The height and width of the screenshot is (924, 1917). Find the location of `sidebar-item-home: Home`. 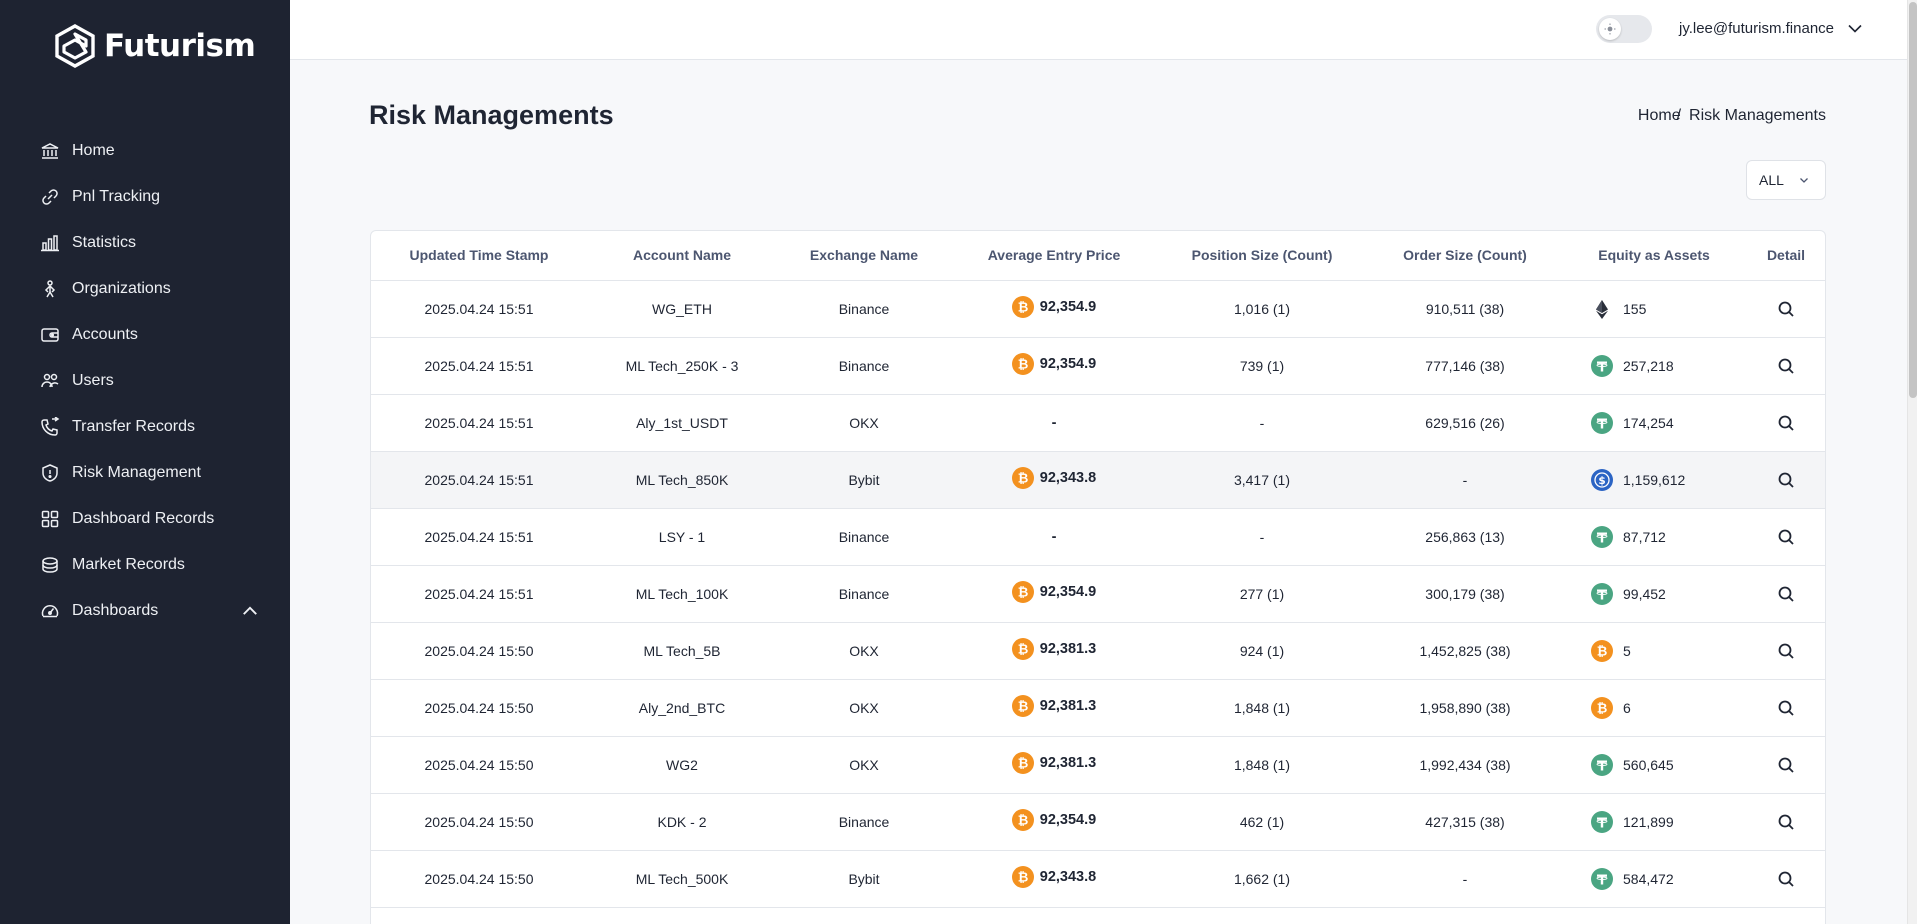

sidebar-item-home: Home is located at coordinates (150, 151).